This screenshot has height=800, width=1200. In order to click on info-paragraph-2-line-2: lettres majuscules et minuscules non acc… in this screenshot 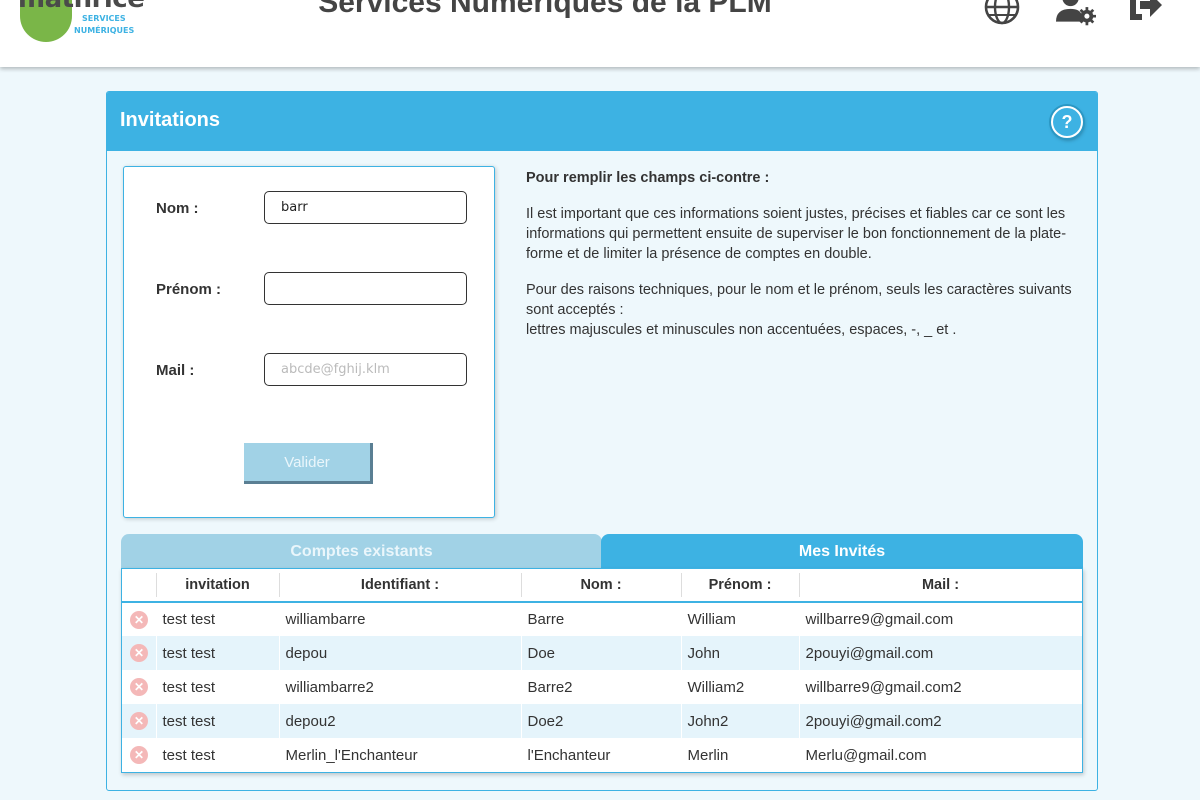, I will do `click(741, 330)`.